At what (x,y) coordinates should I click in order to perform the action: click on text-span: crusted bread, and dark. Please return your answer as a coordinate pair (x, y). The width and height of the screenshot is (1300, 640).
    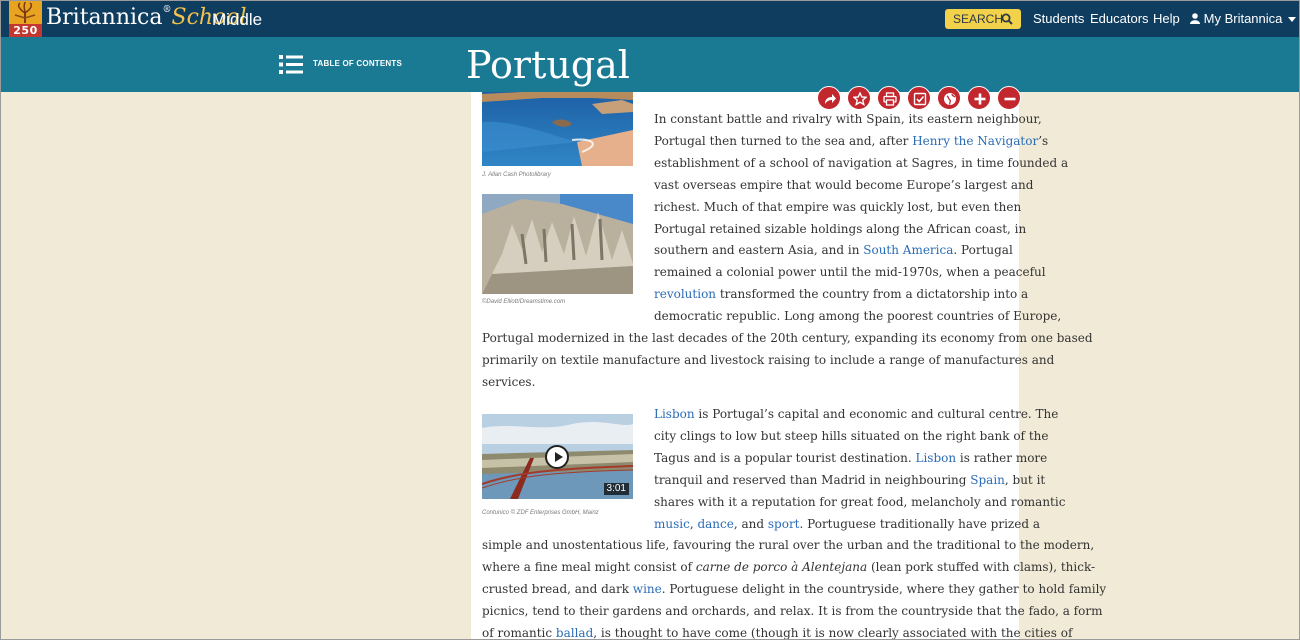
    Looking at the image, I should click on (557, 589).